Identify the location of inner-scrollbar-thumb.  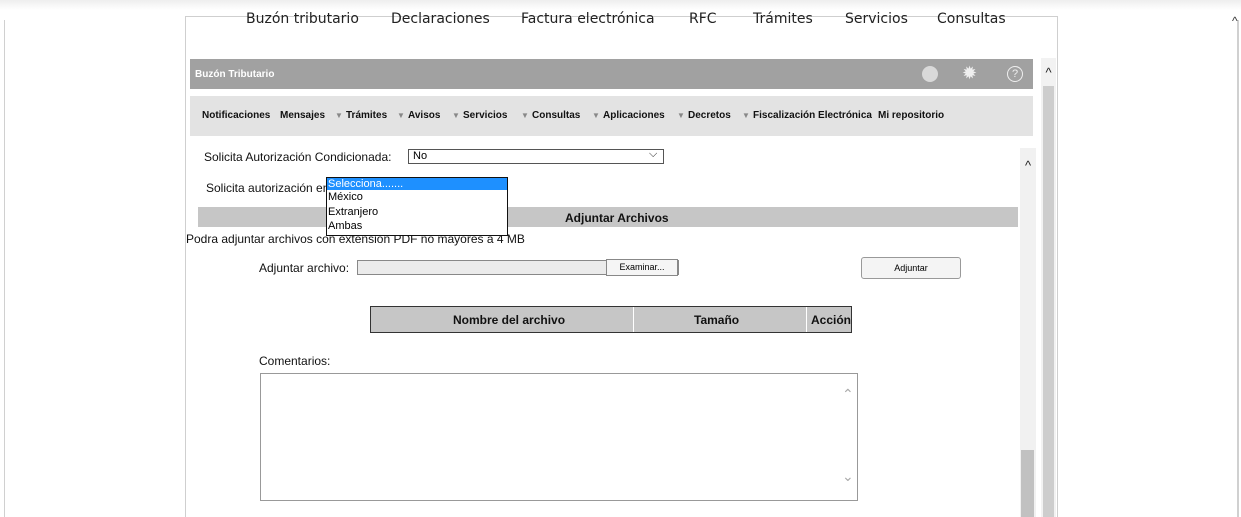
(1027, 483).